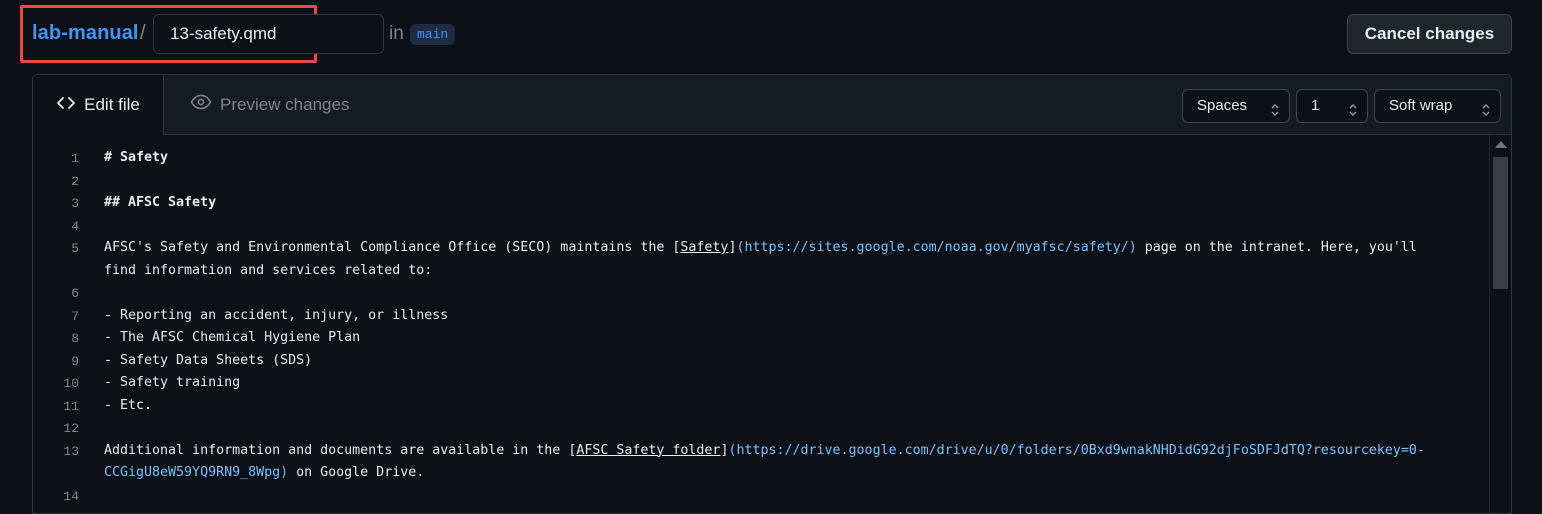 The height and width of the screenshot is (514, 1542). Describe the element at coordinates (66, 105) in the screenshot. I see `code-icon` at that location.